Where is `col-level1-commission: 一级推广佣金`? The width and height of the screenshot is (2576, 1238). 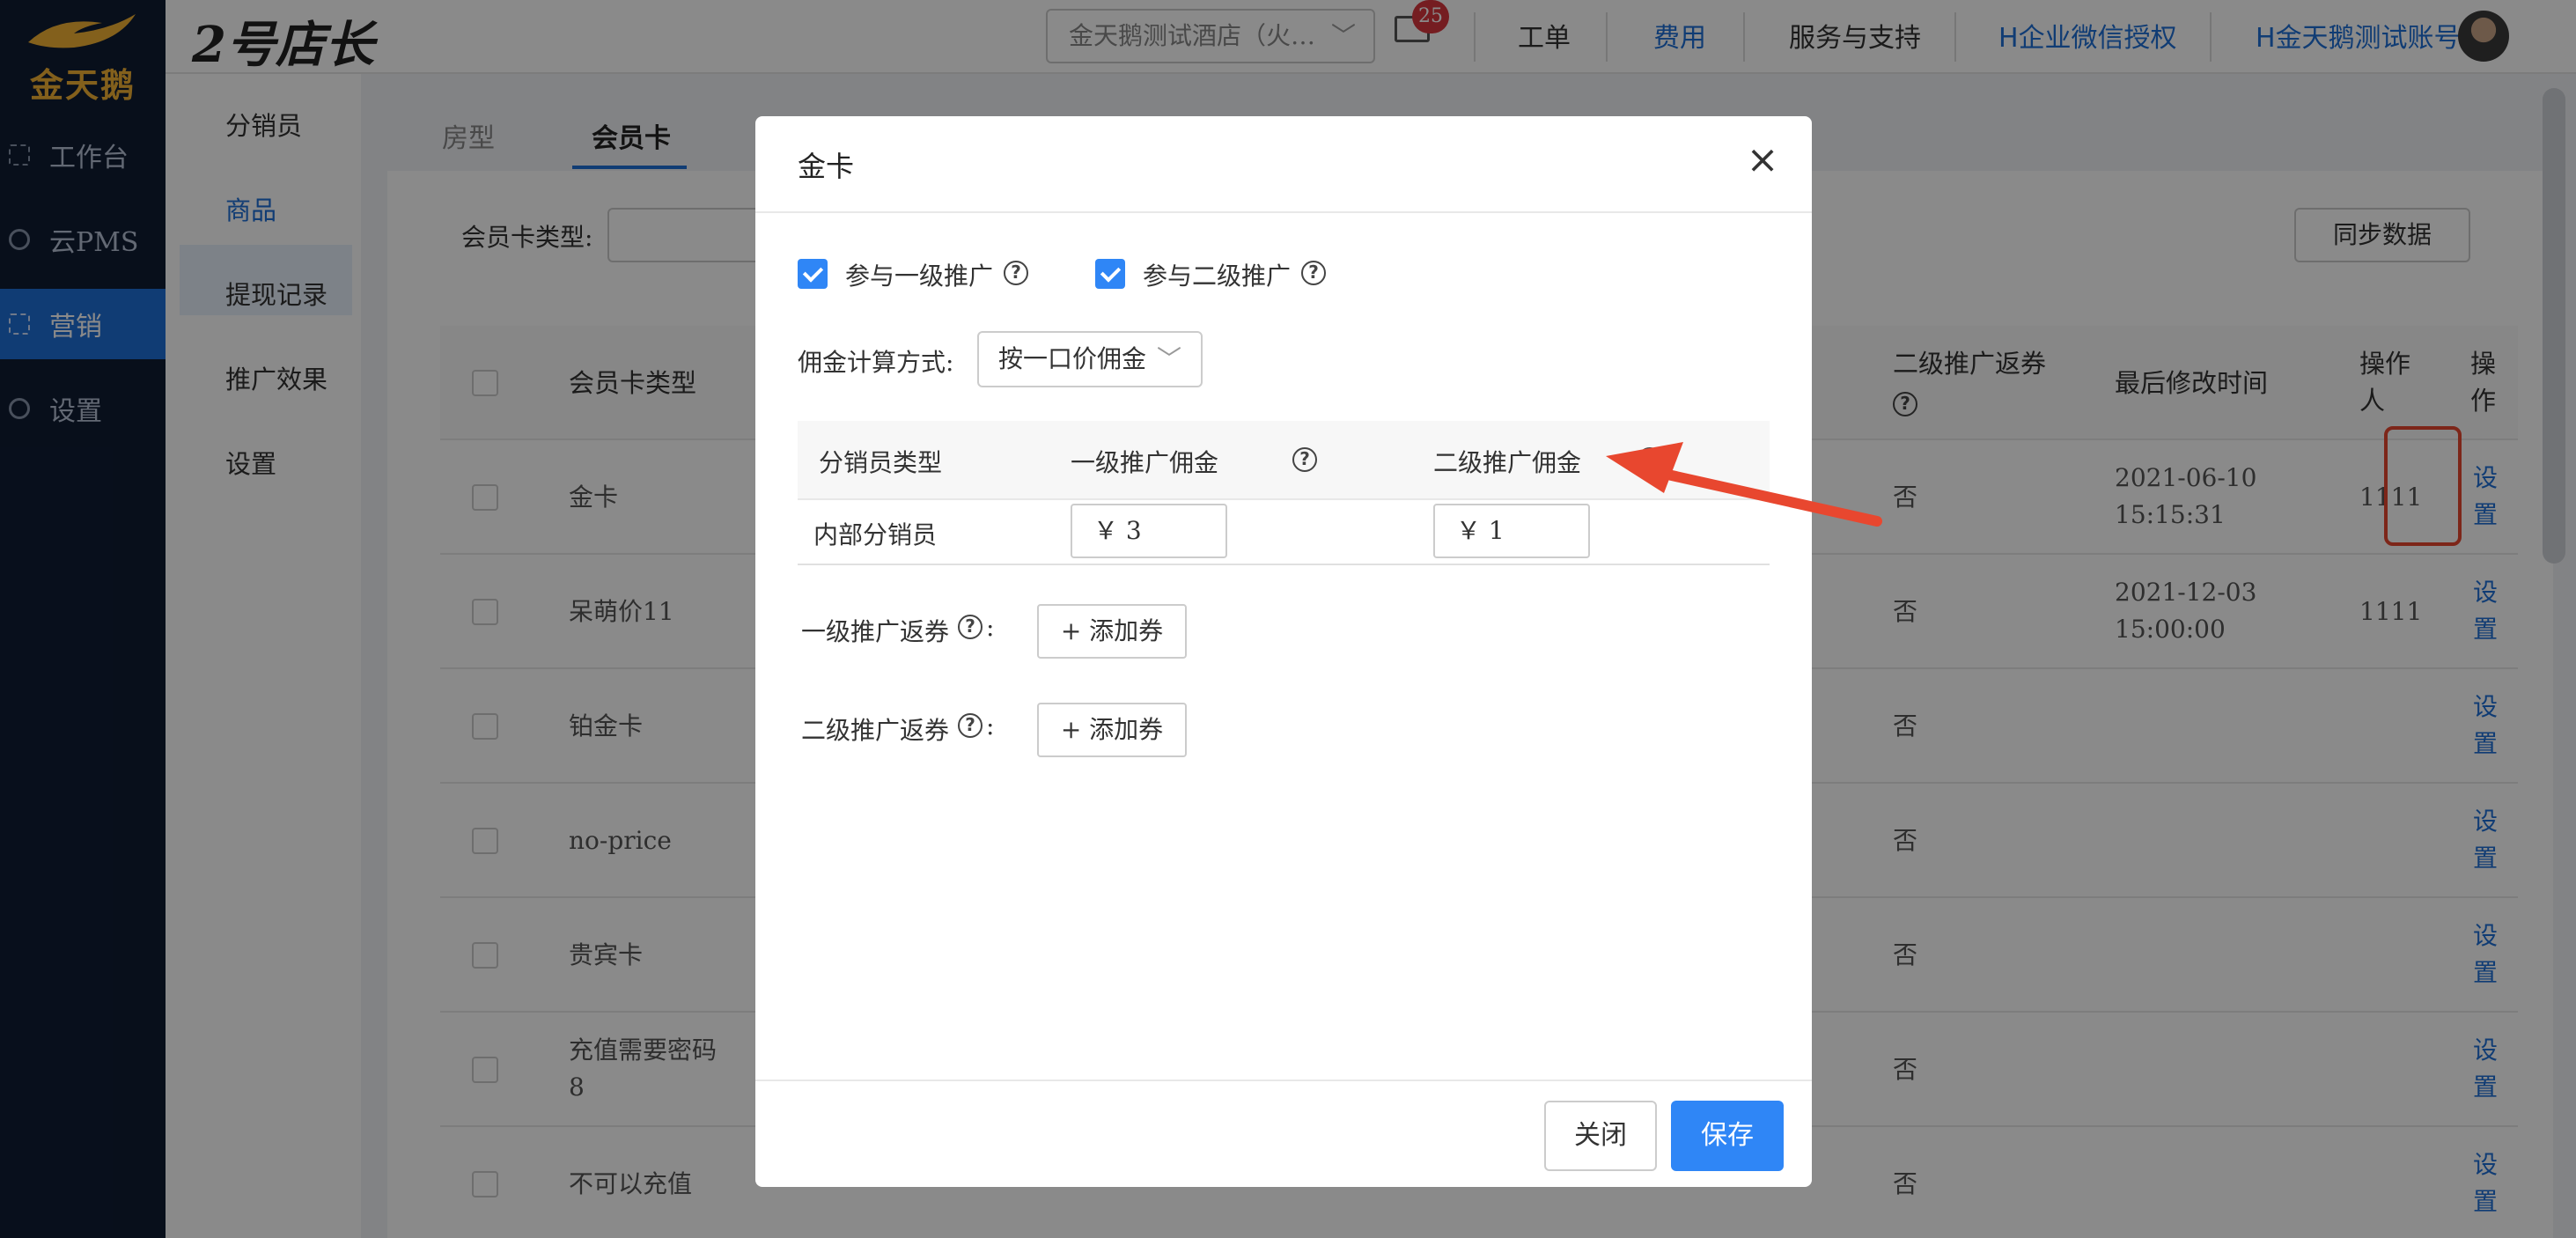 col-level1-commission: 一级推广佣金 is located at coordinates (1145, 462).